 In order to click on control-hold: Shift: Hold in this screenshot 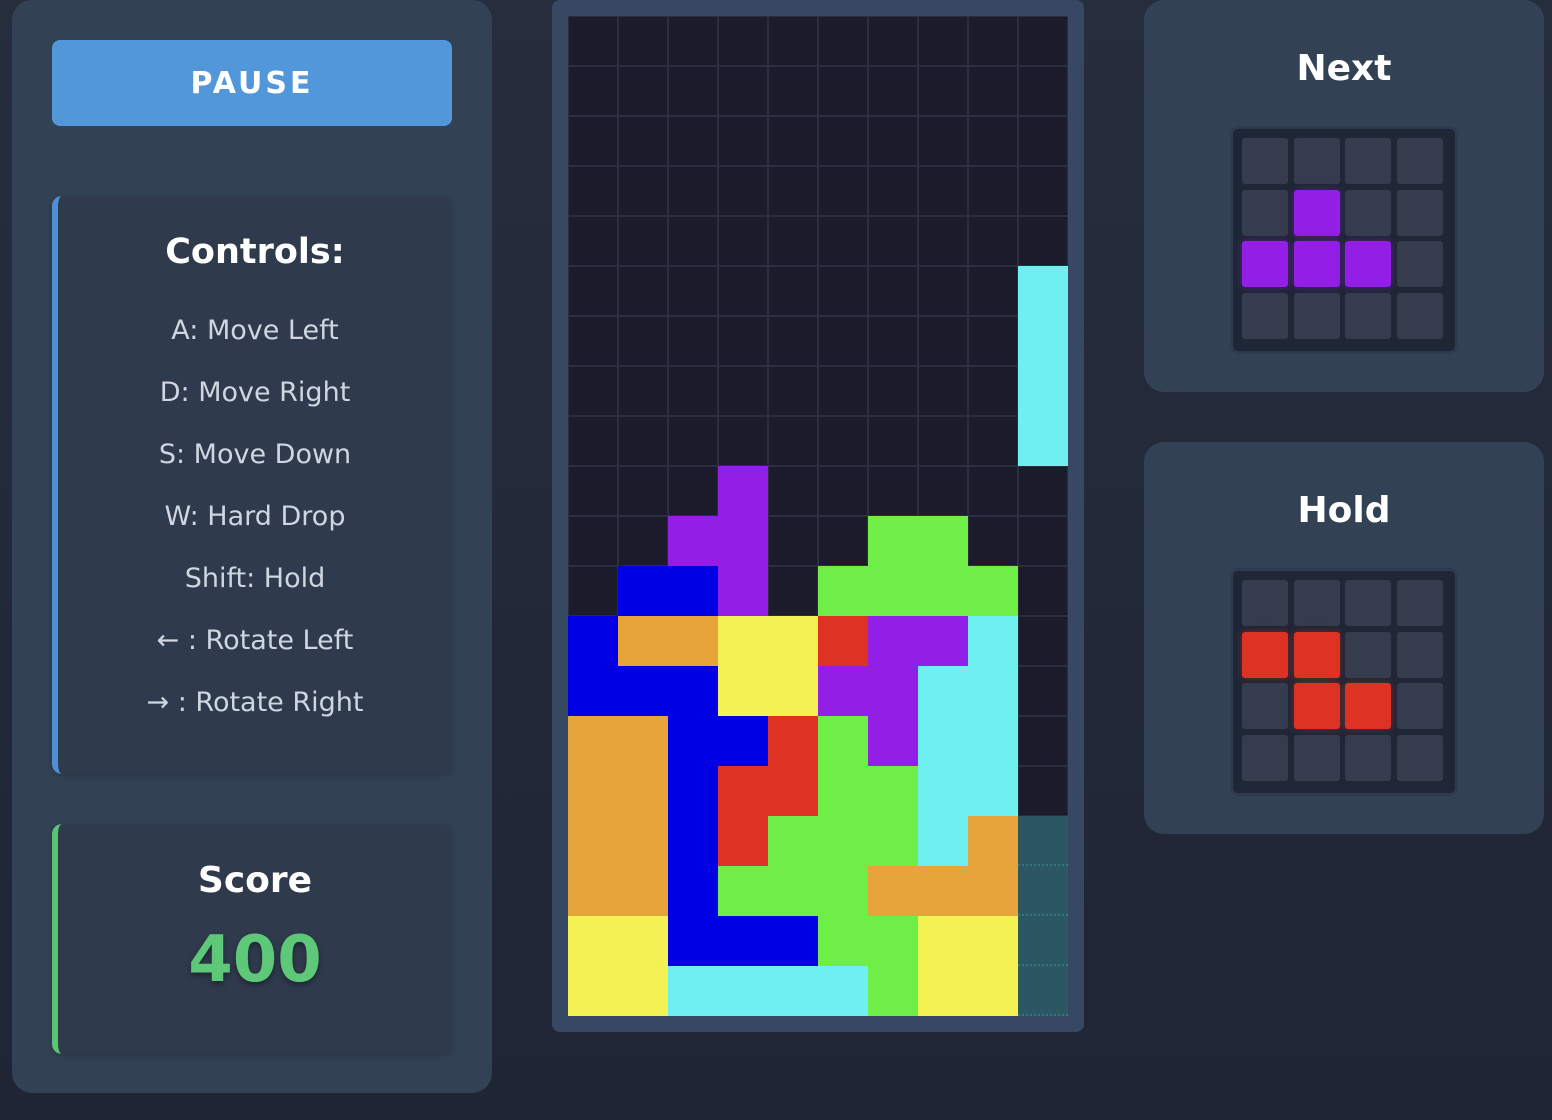, I will do `click(255, 578)`.